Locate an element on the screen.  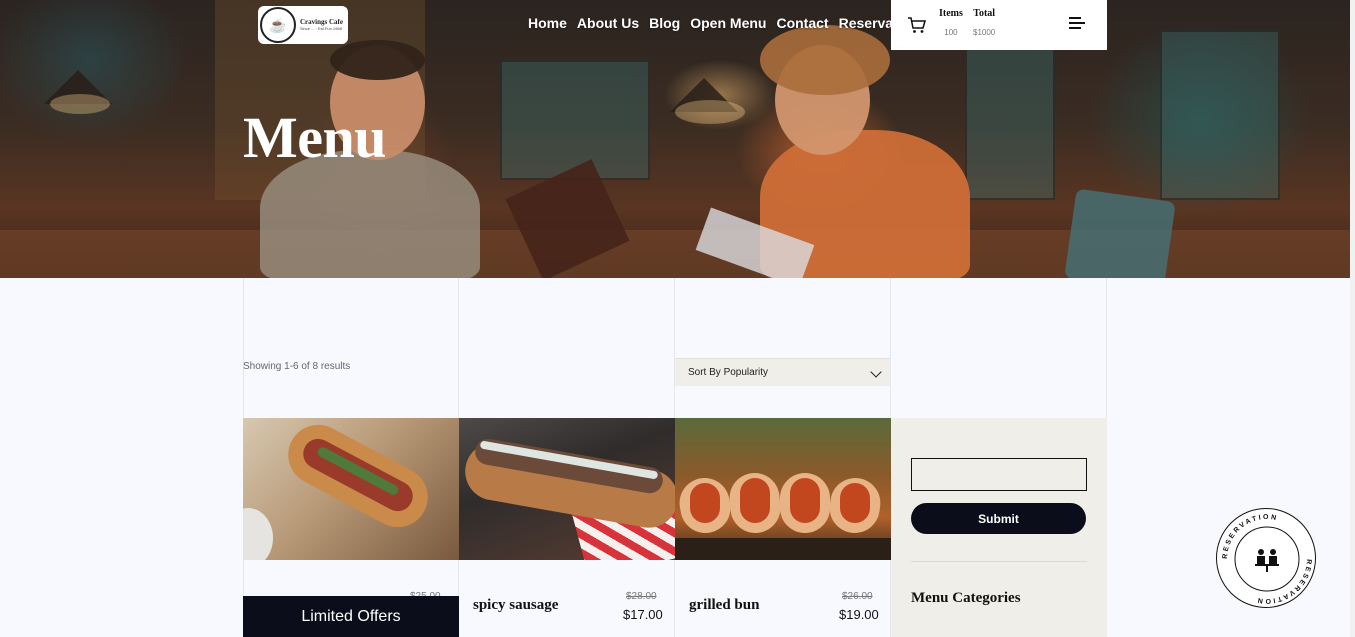
nav-home: Home is located at coordinates (547, 23).